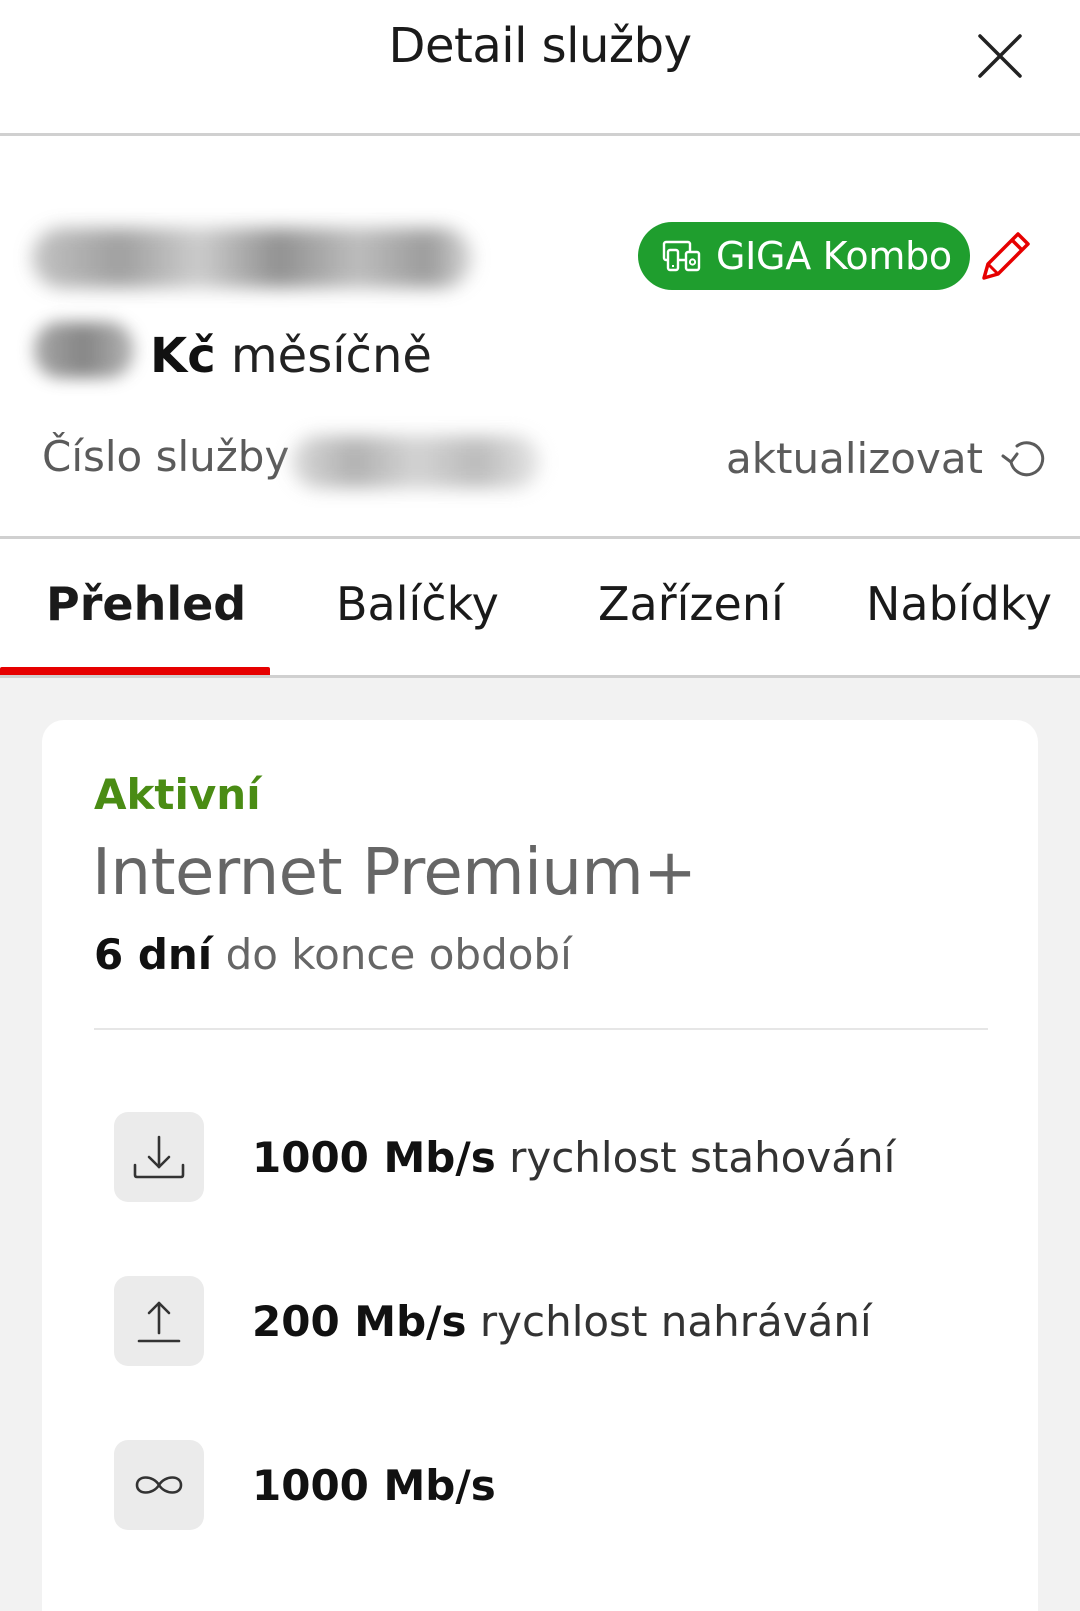  I want to click on feature-upload-text: 200 Mb/s rychlost nahrávání, so click(562, 1321).